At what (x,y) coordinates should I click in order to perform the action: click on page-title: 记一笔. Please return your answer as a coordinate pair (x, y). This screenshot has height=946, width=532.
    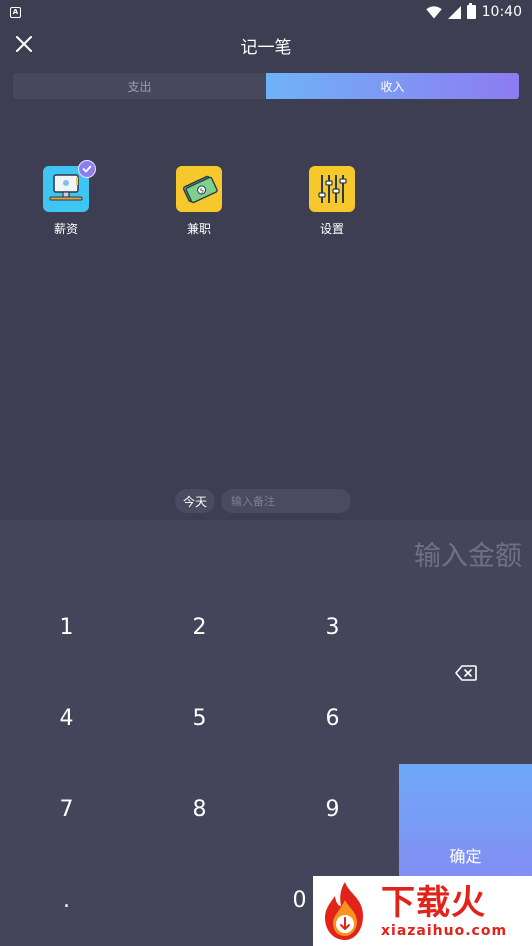
    Looking at the image, I should click on (266, 48).